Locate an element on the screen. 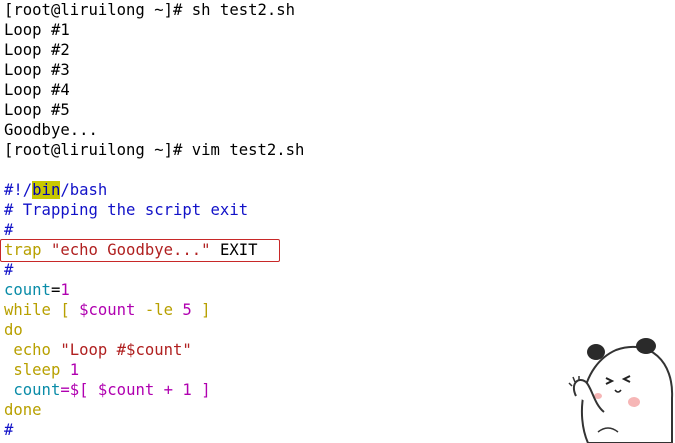 This screenshot has height=443, width=675. output-line: Loop #2 is located at coordinates (37, 50).